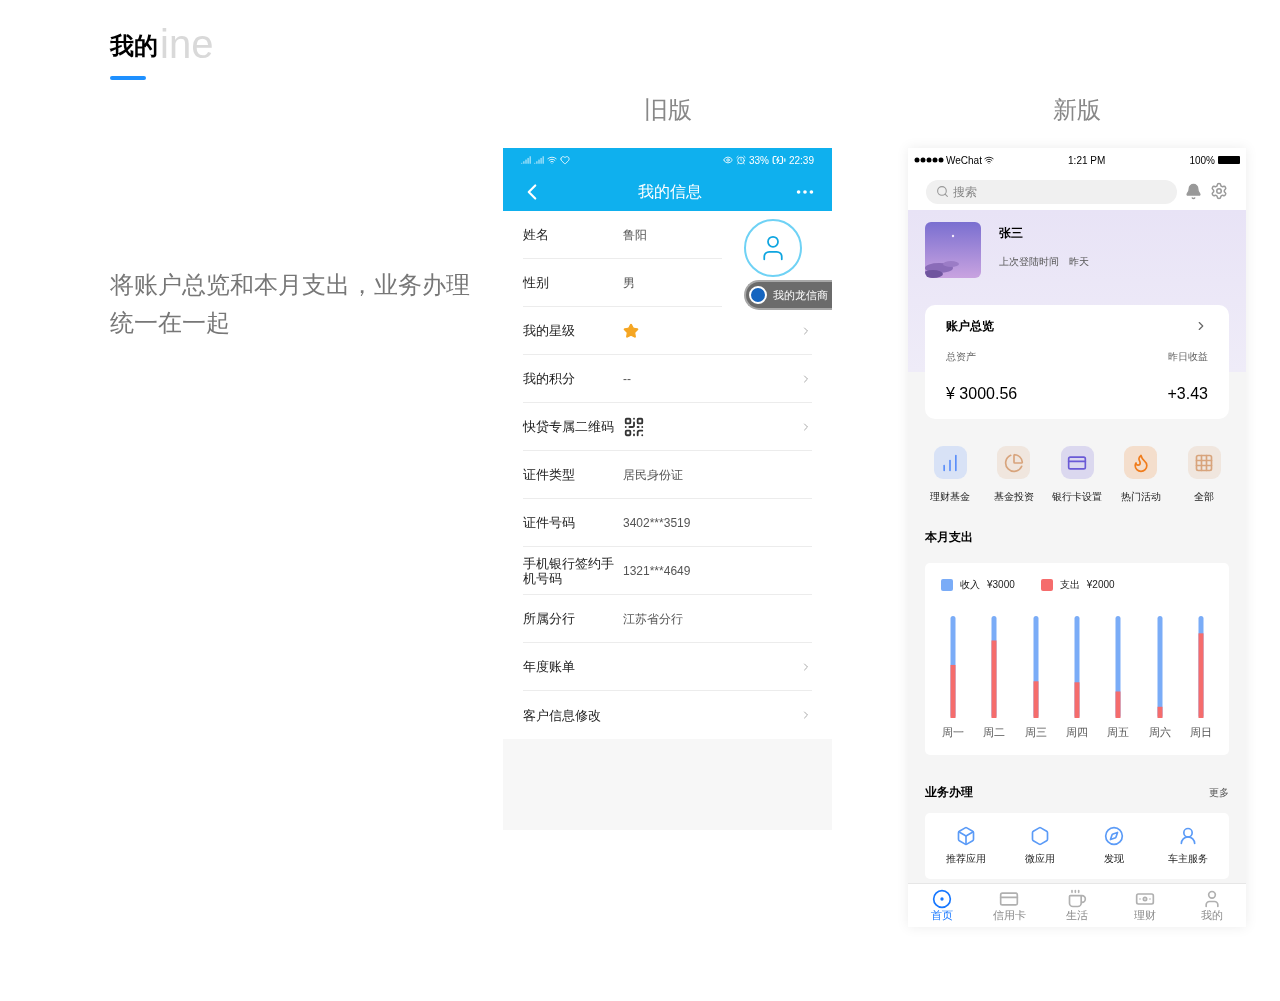 Image resolution: width=1280 pixels, height=1001 pixels. Describe the element at coordinates (1188, 836) in the screenshot. I see `person-icon` at that location.